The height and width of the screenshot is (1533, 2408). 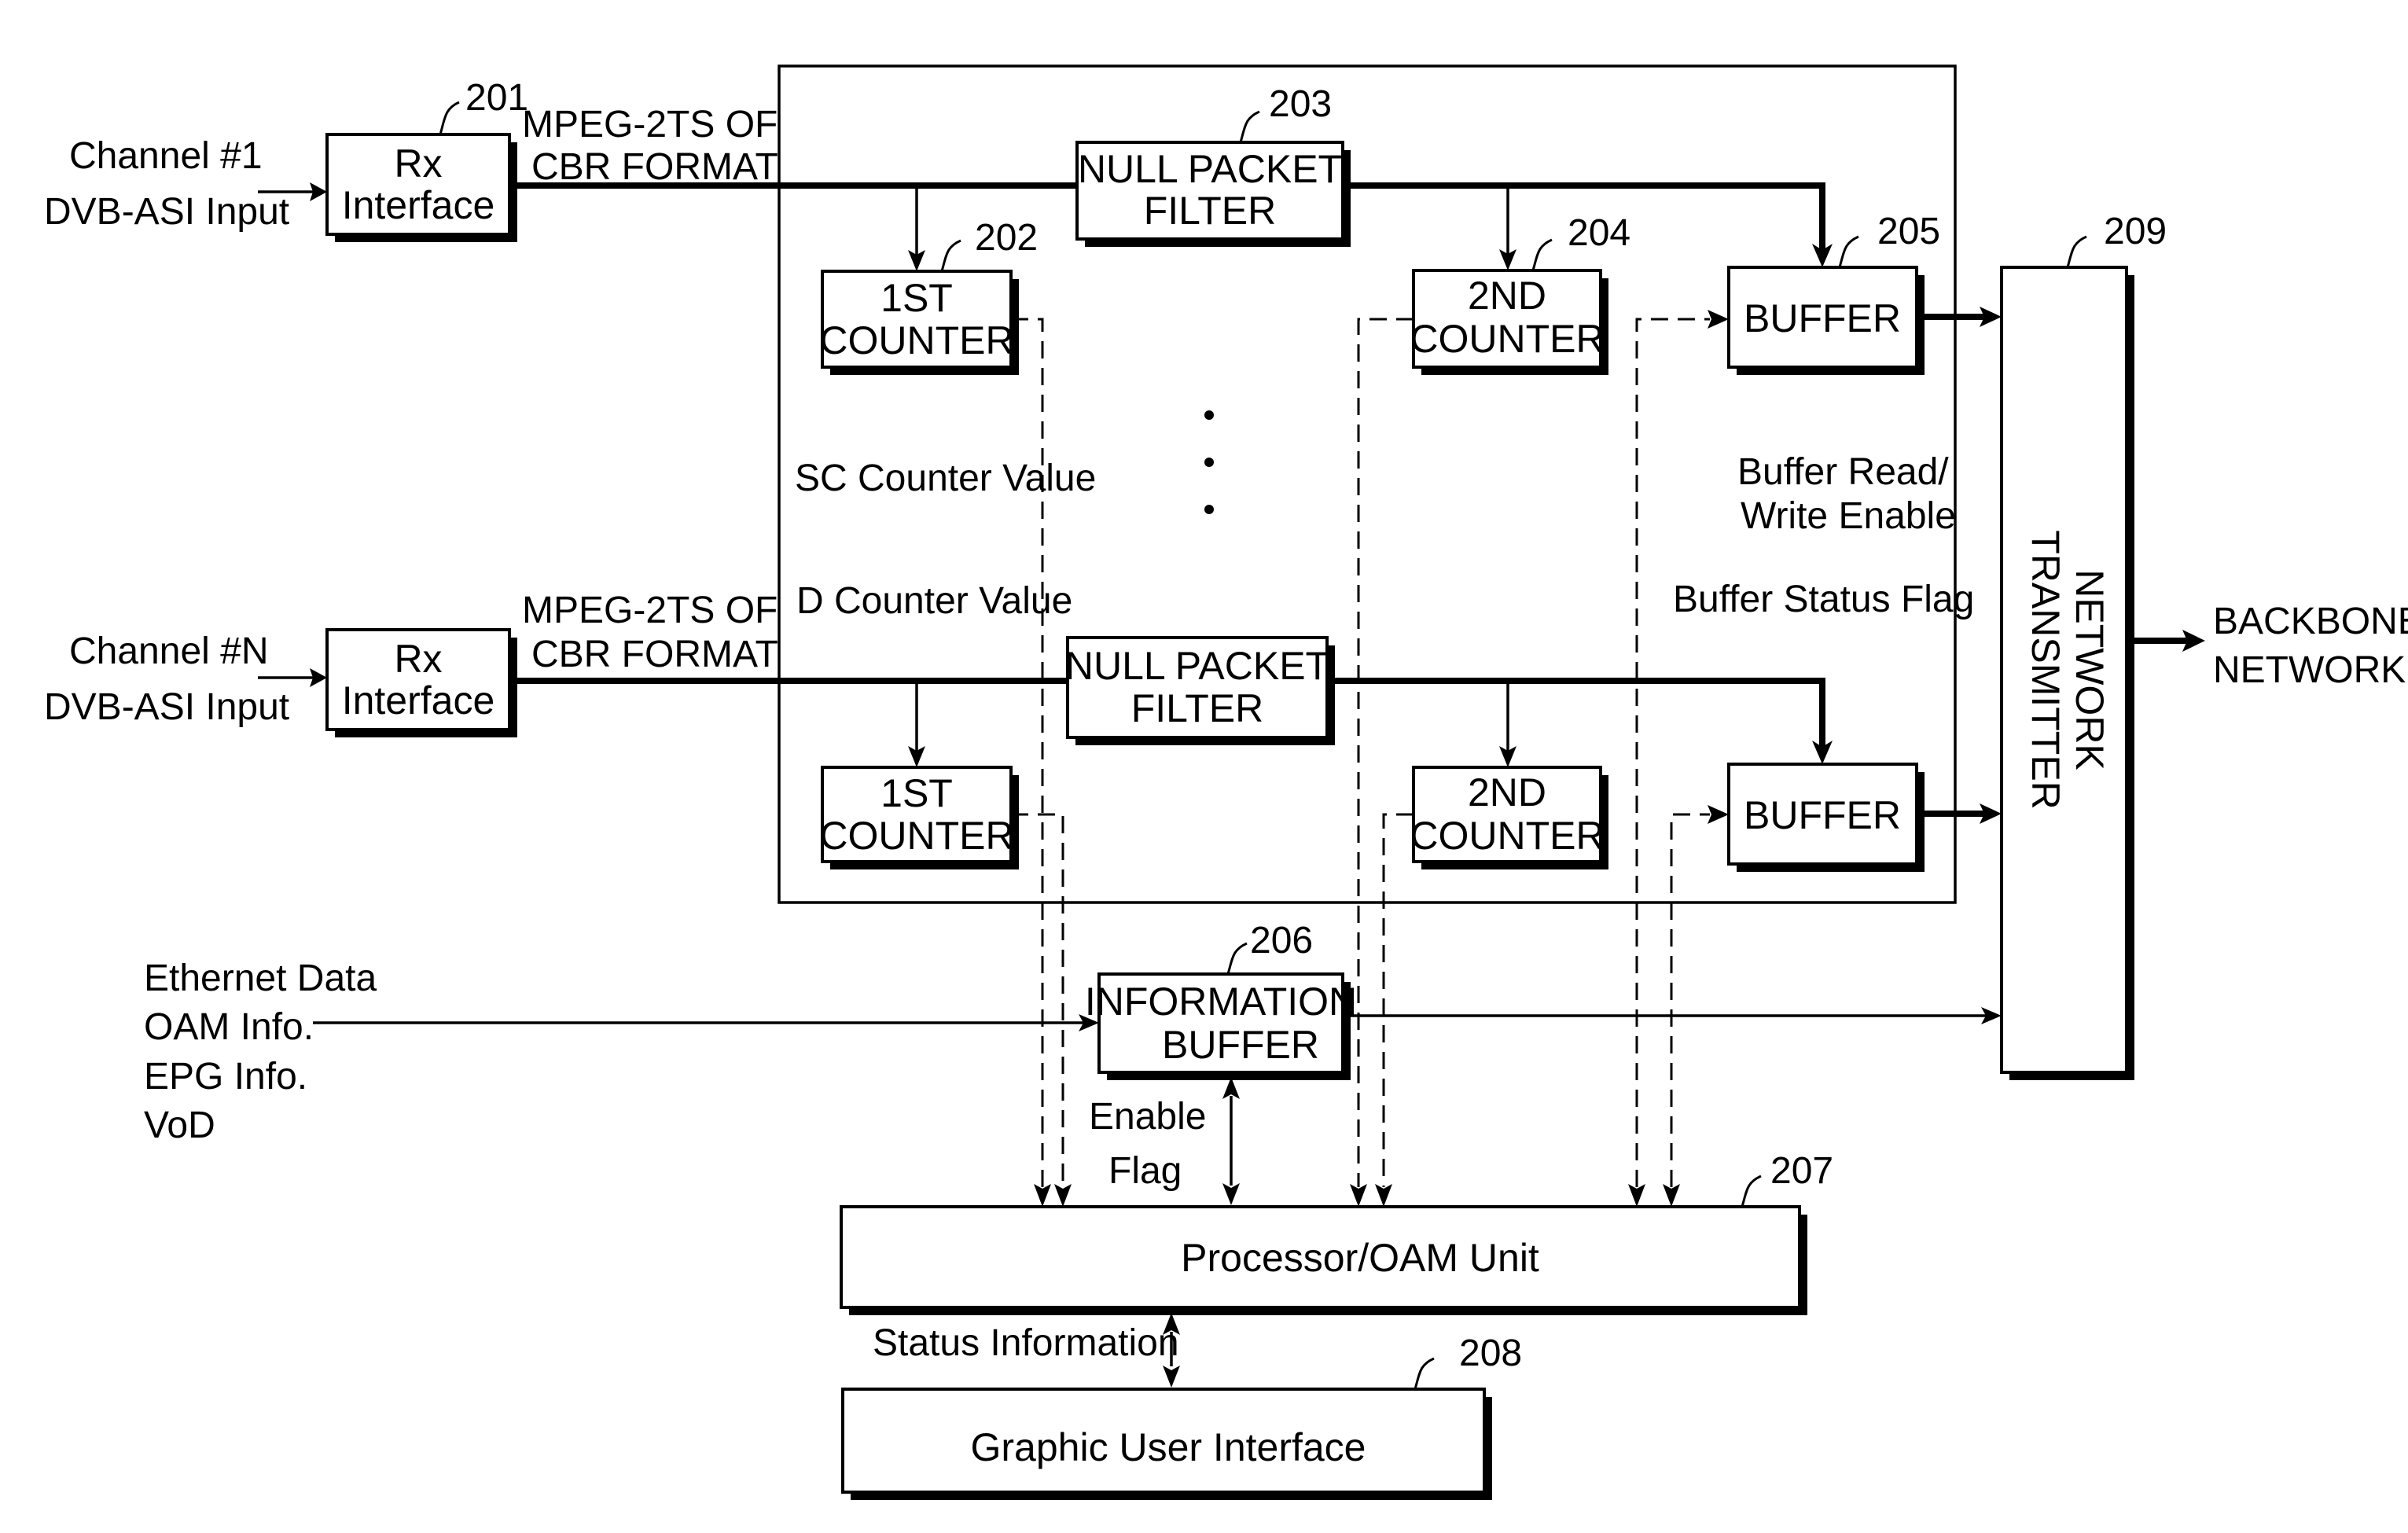 I want to click on svg-text: Buffer Read/, so click(x=1843, y=472).